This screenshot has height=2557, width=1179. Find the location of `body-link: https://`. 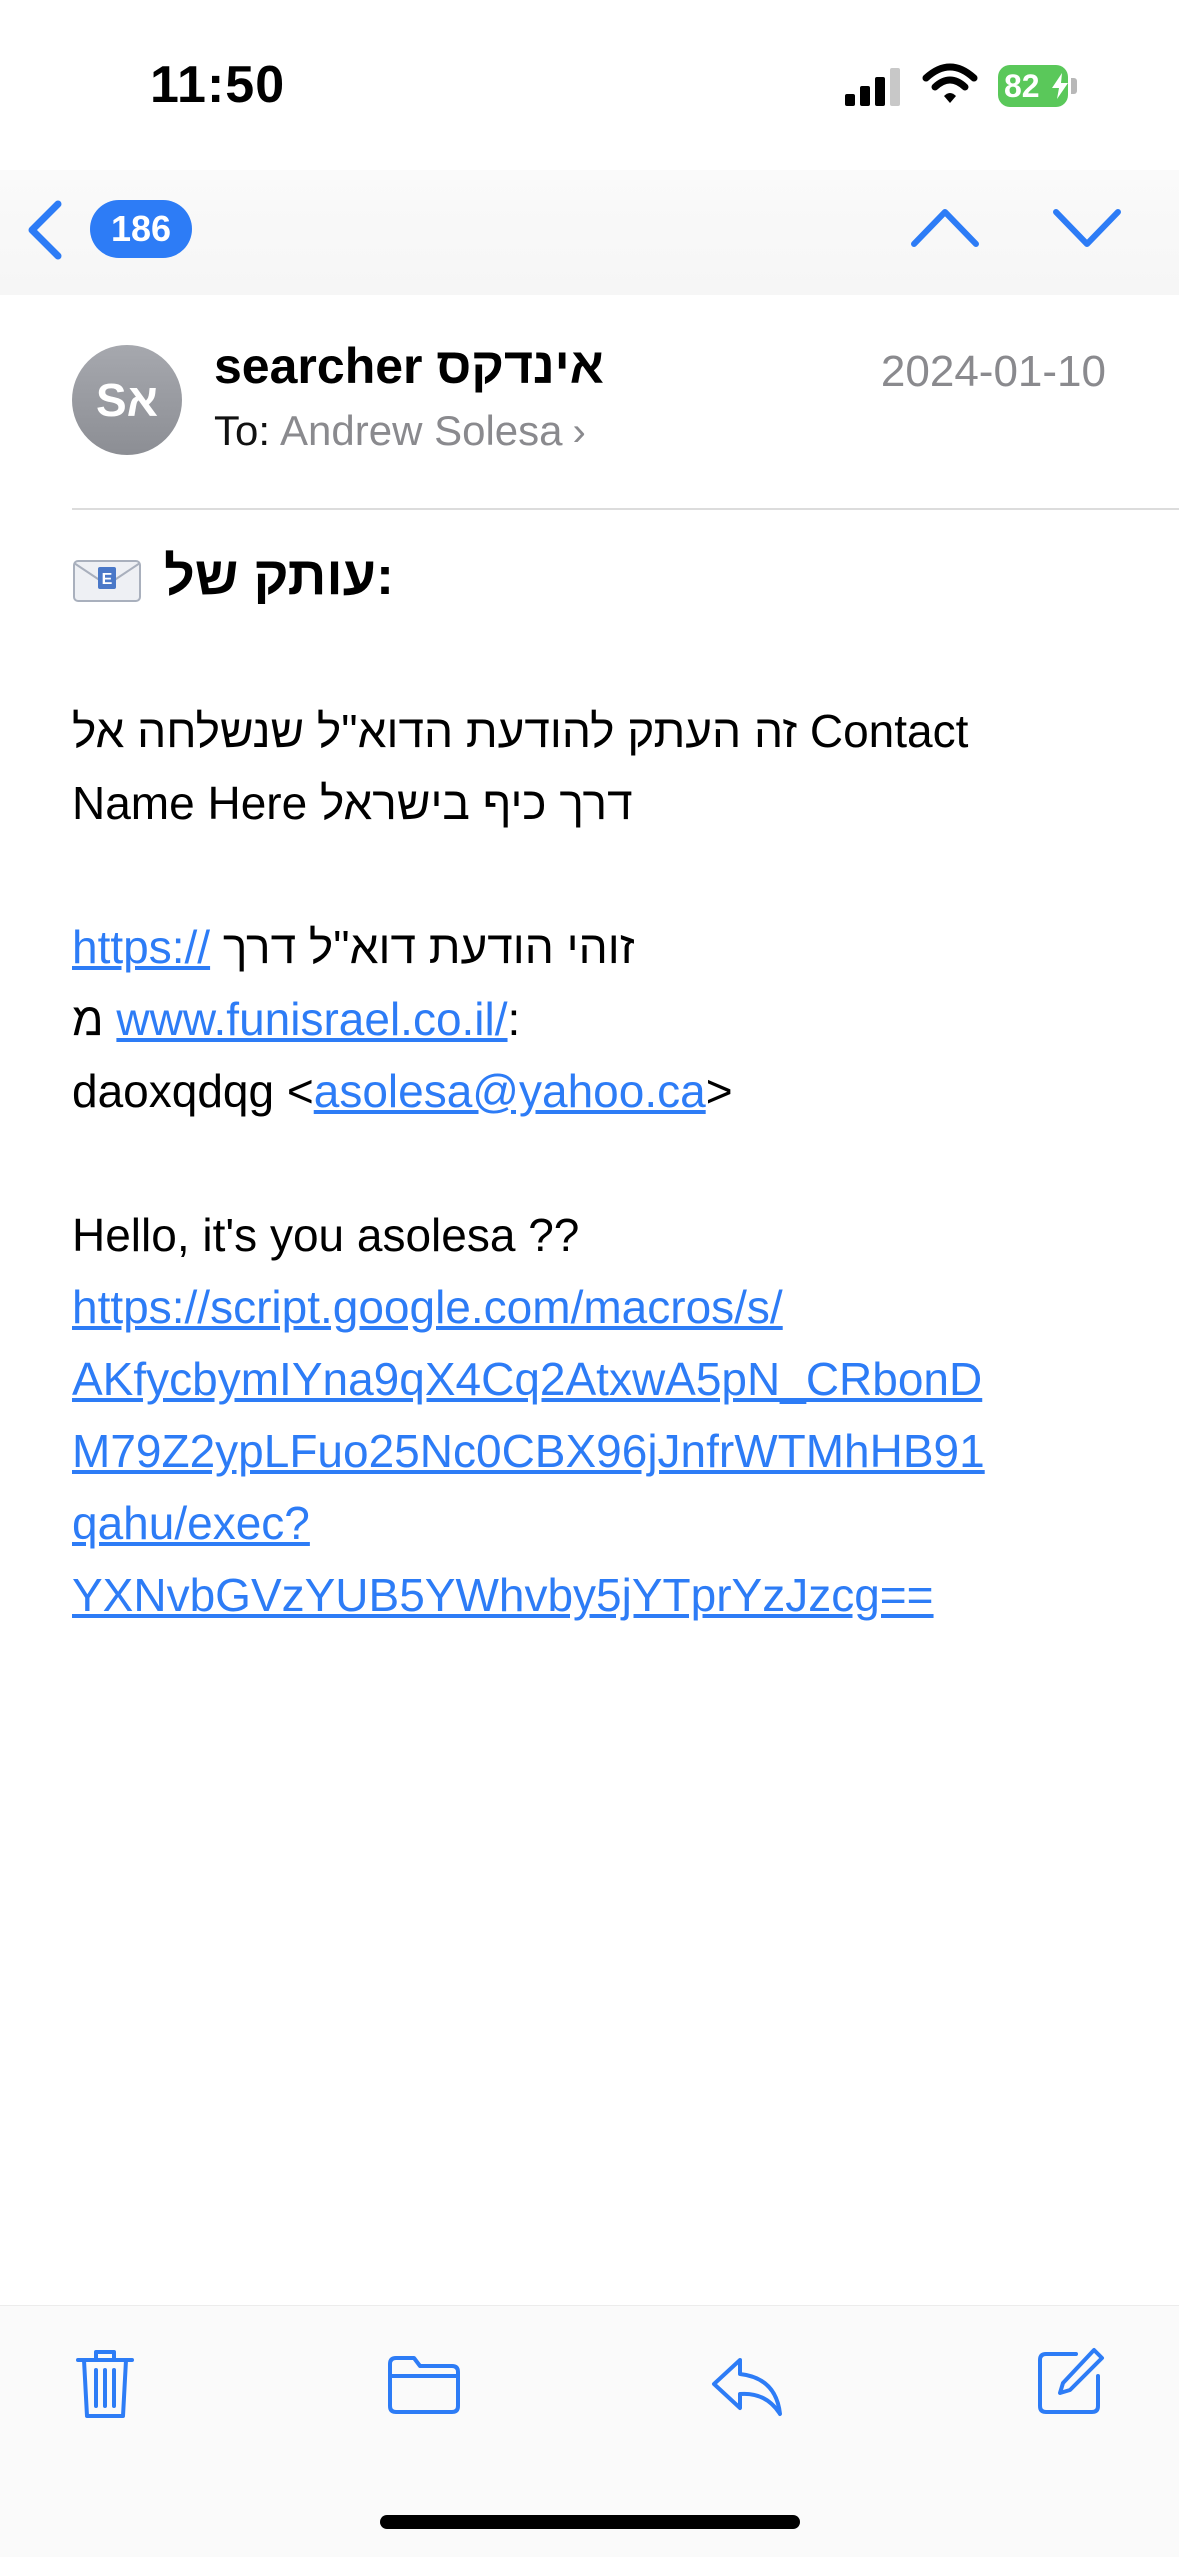

body-link: https:// is located at coordinates (141, 947).